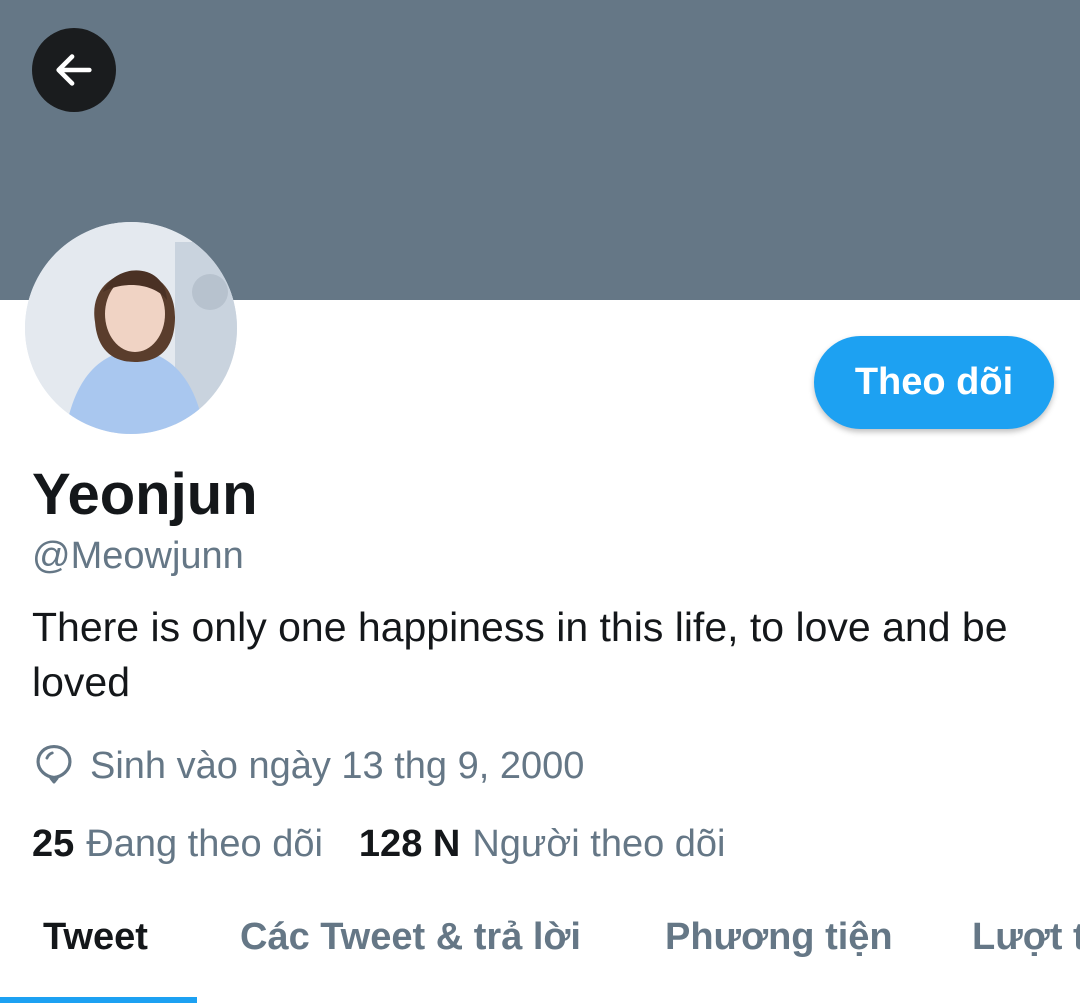 This screenshot has width=1080, height=1003. Describe the element at coordinates (204, 844) in the screenshot. I see `following-label: Đang theo dõi` at that location.